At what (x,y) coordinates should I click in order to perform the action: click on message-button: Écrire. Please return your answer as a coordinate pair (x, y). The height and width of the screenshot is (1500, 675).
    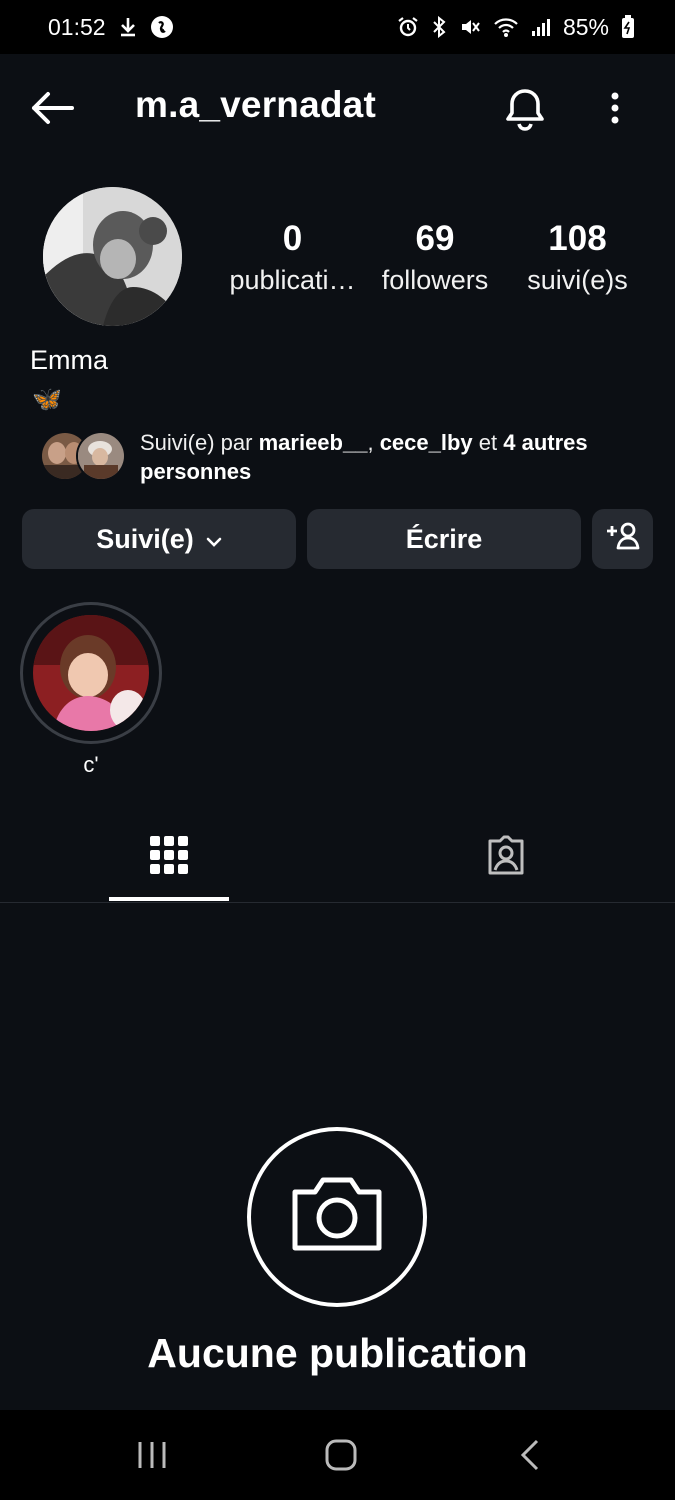
    Looking at the image, I should click on (444, 539).